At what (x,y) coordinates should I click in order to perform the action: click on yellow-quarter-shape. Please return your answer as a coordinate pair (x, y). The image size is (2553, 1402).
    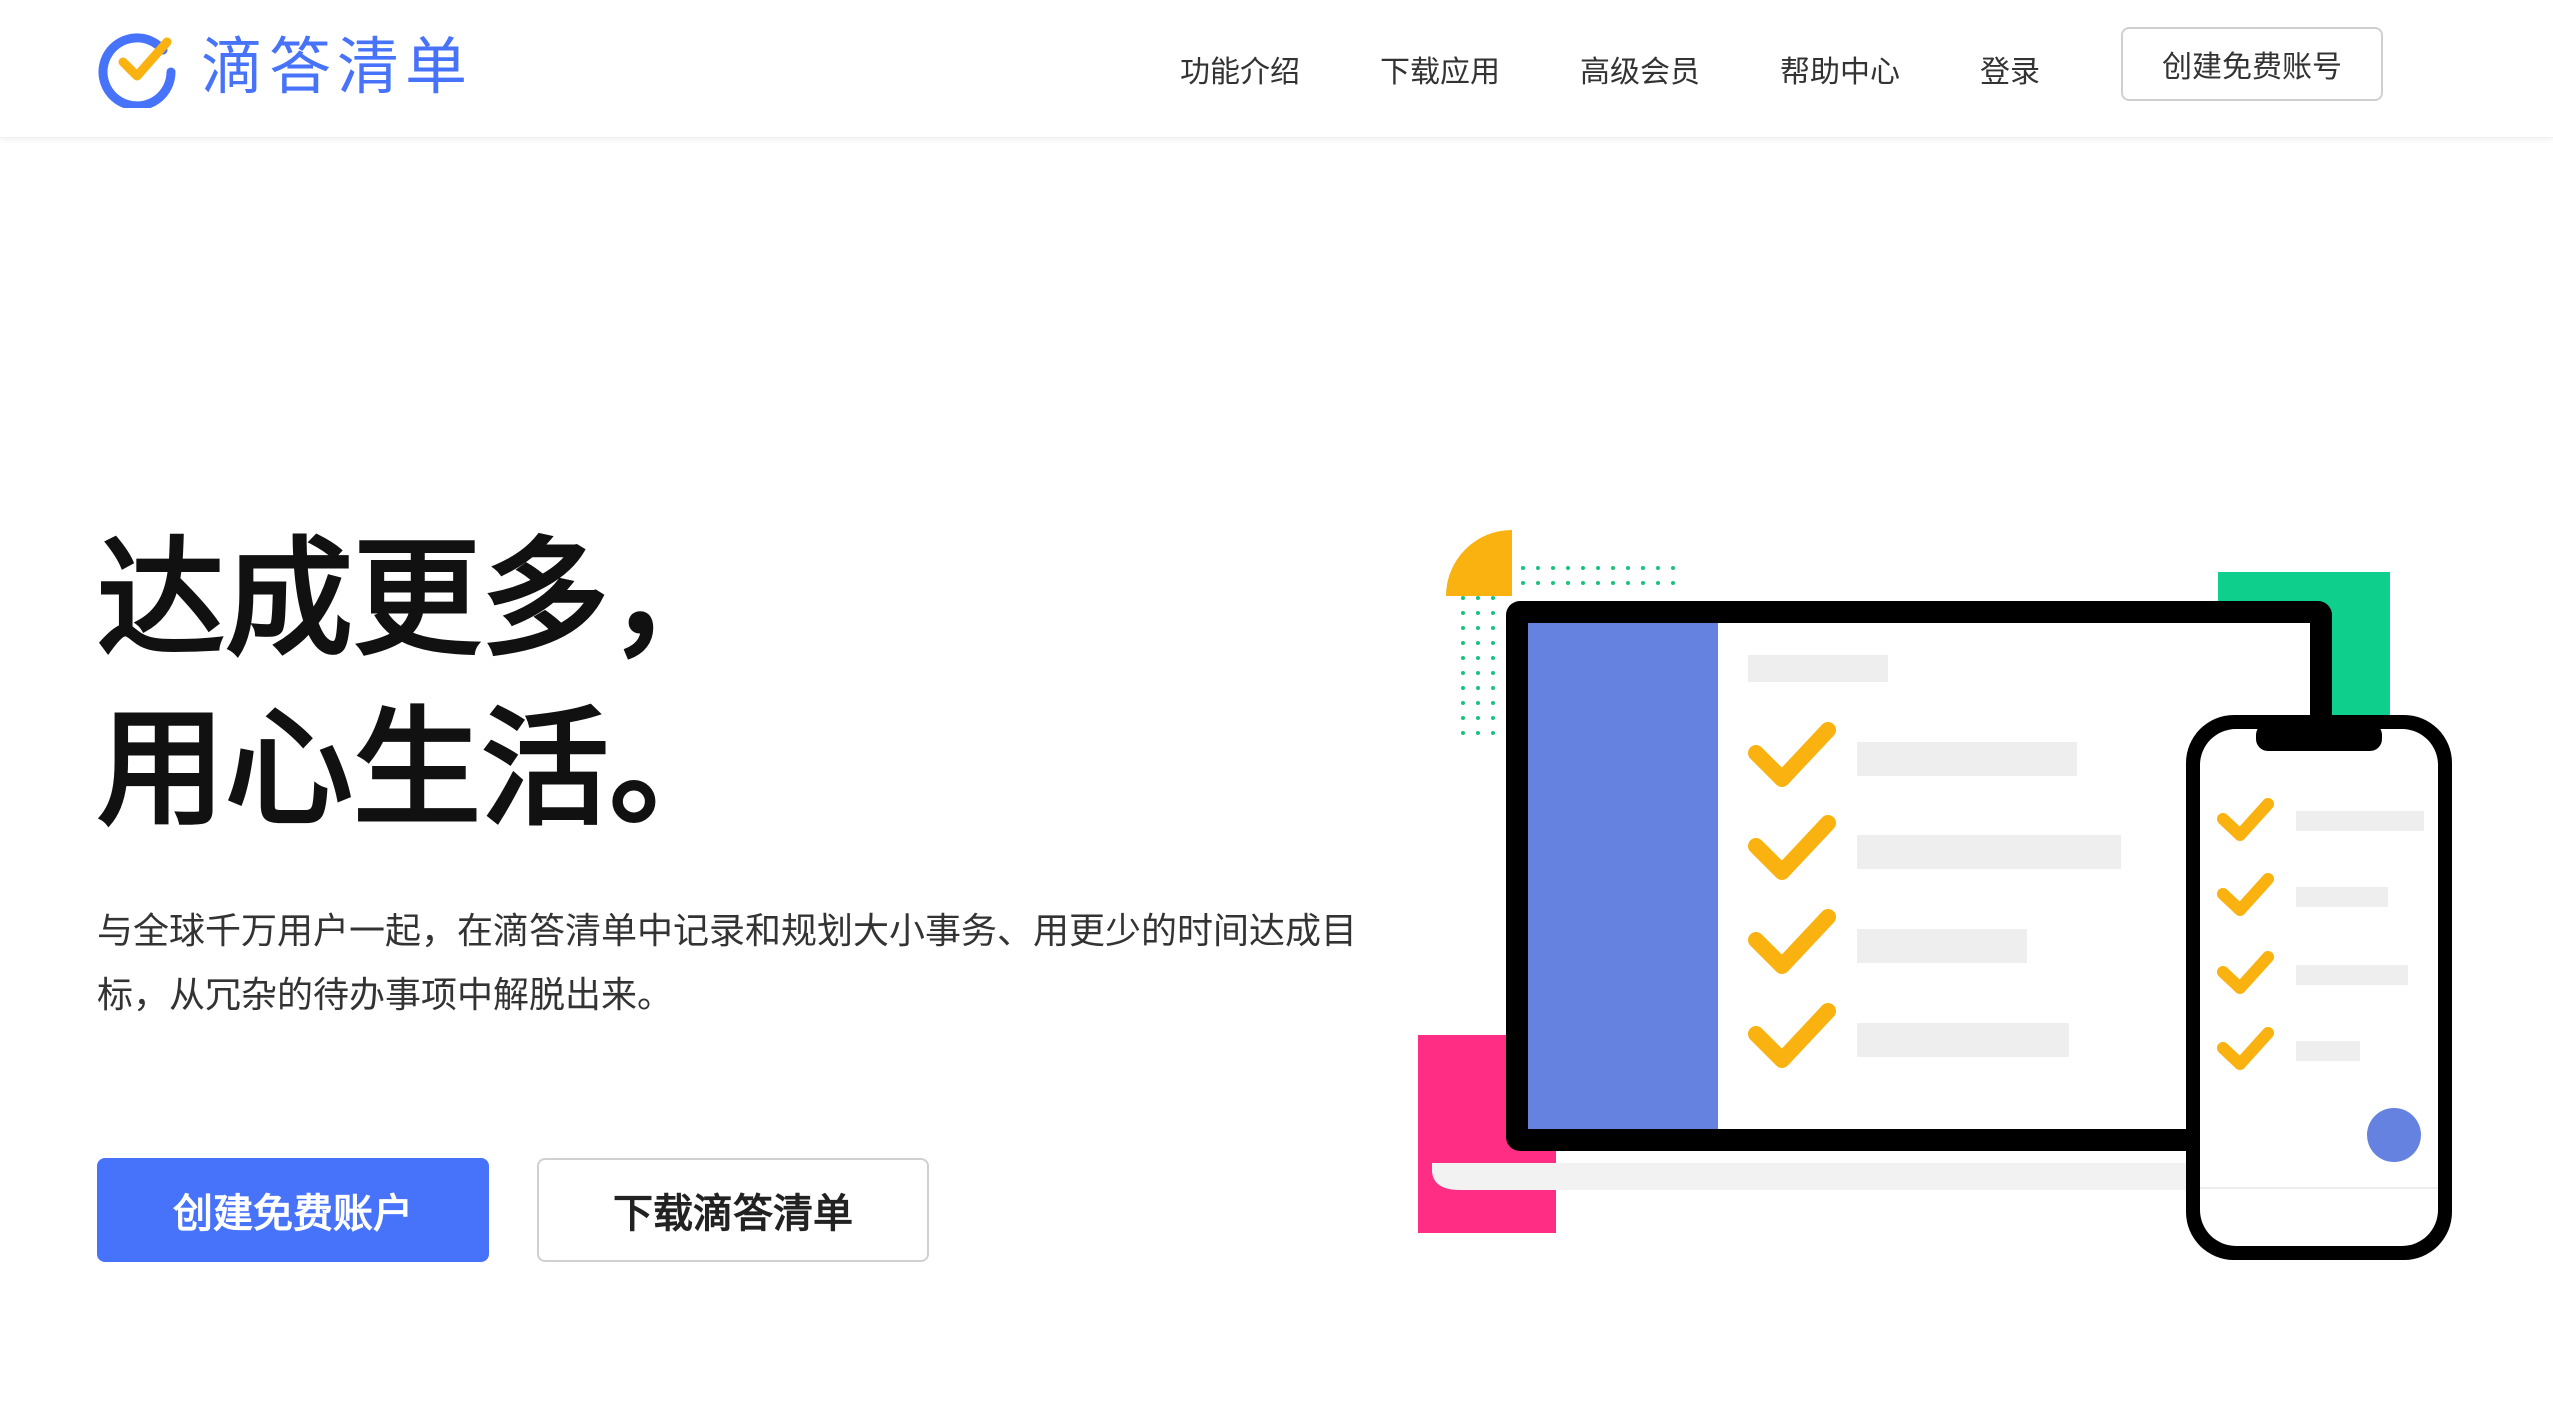
    Looking at the image, I should click on (1479, 563).